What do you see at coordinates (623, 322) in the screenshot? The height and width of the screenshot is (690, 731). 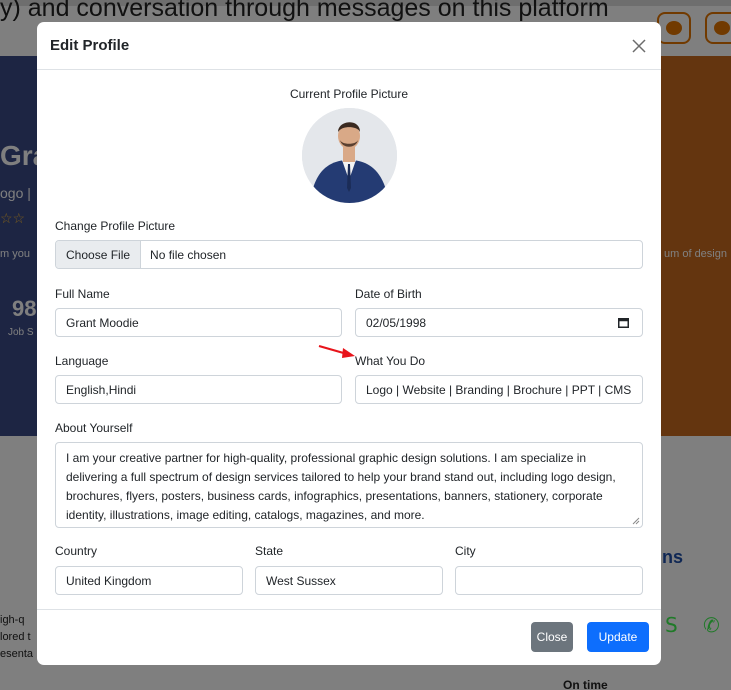 I see `calendar-icon` at bounding box center [623, 322].